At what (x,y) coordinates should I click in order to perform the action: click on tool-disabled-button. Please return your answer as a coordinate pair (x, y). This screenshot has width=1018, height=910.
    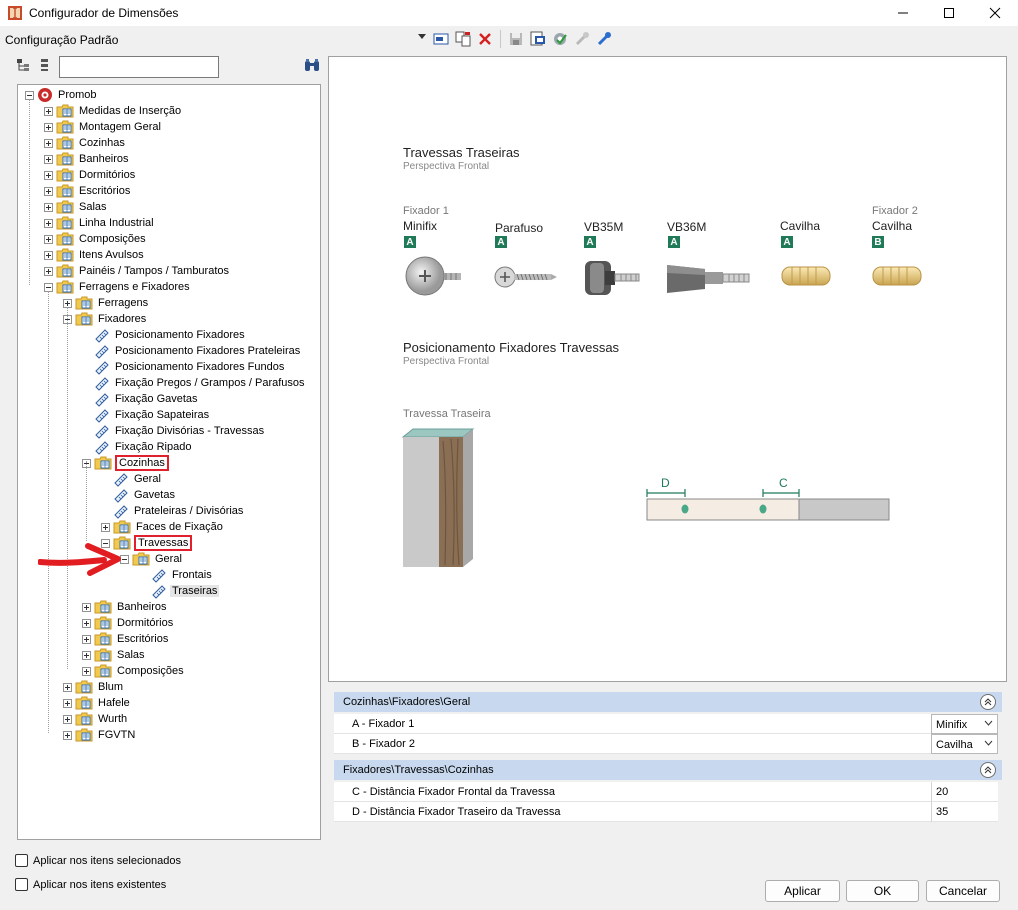
    Looking at the image, I should click on (582, 39).